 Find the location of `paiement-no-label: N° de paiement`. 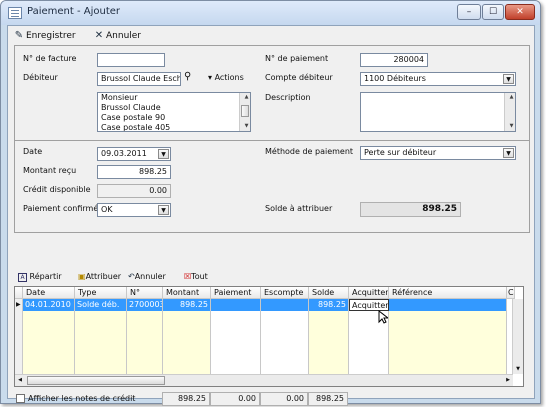

paiement-no-label: N° de paiement is located at coordinates (297, 58).